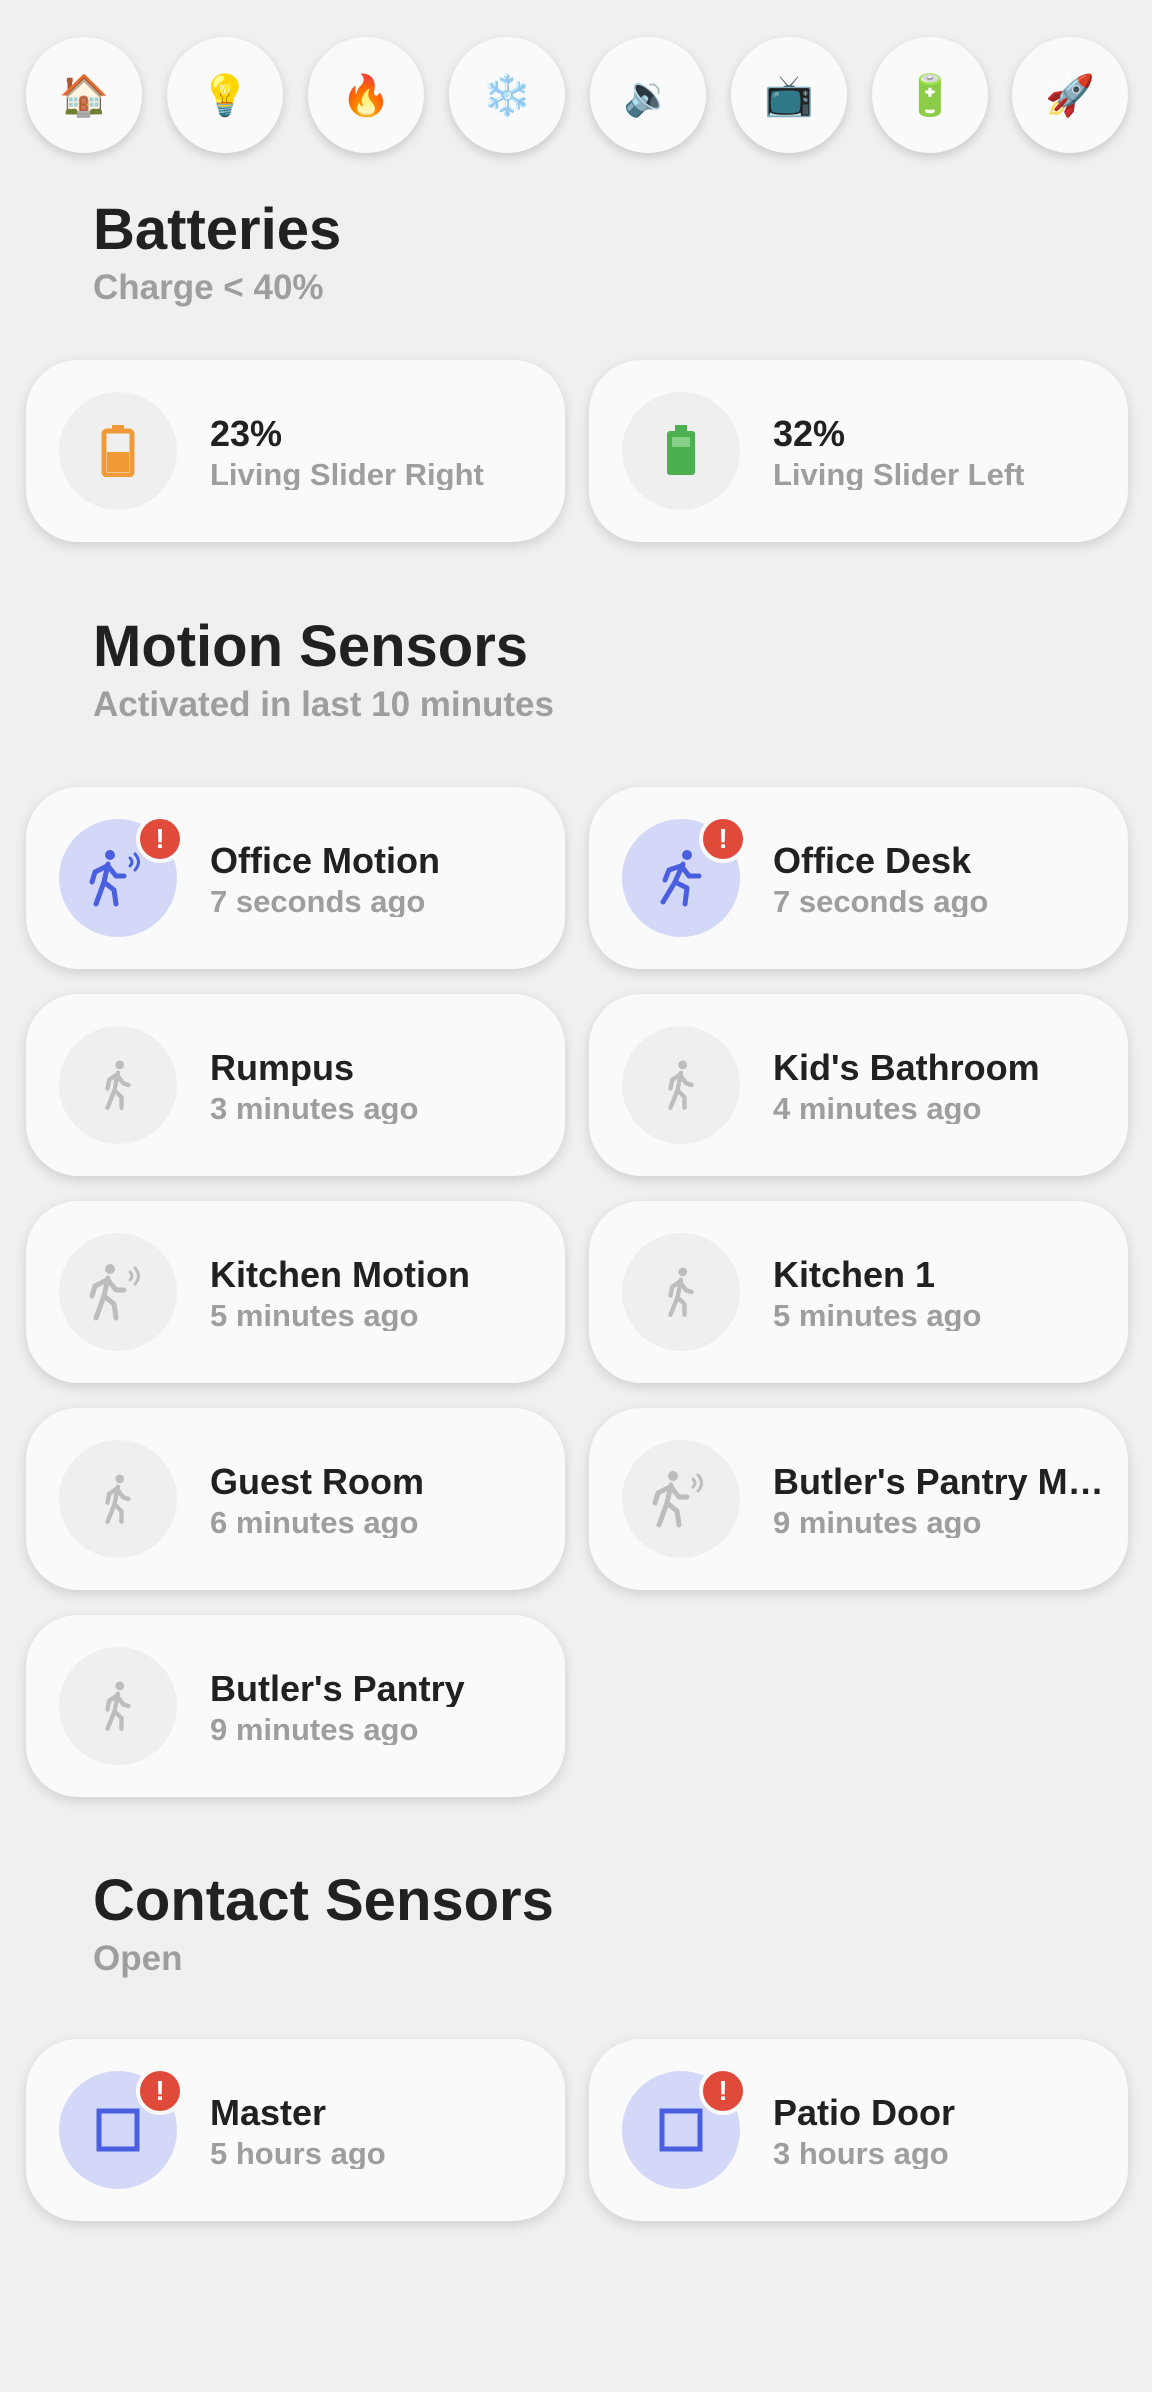 The width and height of the screenshot is (1152, 2392). I want to click on motion-card: Kid's Bathroom 4 minutes ago, so click(858, 1085).